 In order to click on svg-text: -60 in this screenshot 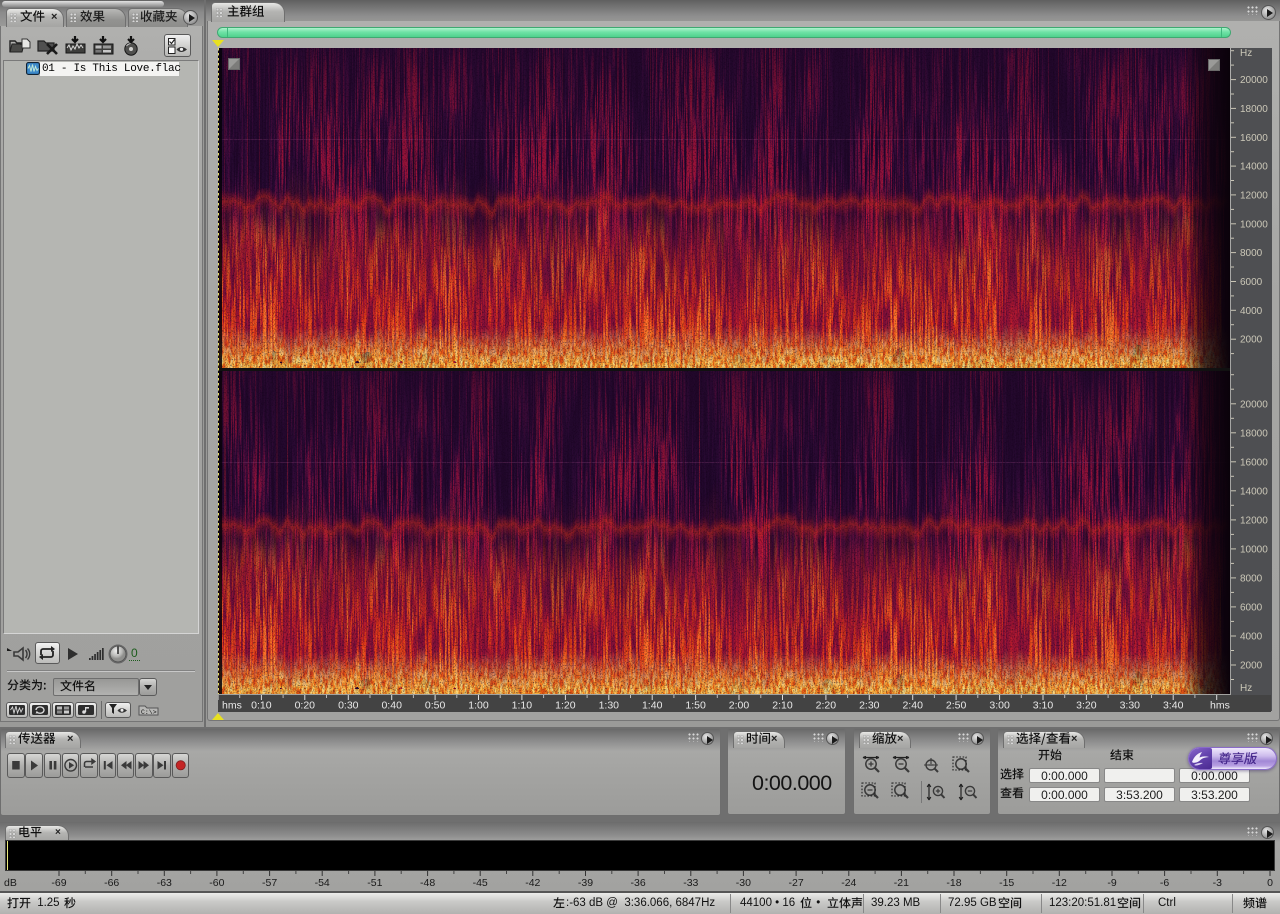, I will do `click(216, 883)`.